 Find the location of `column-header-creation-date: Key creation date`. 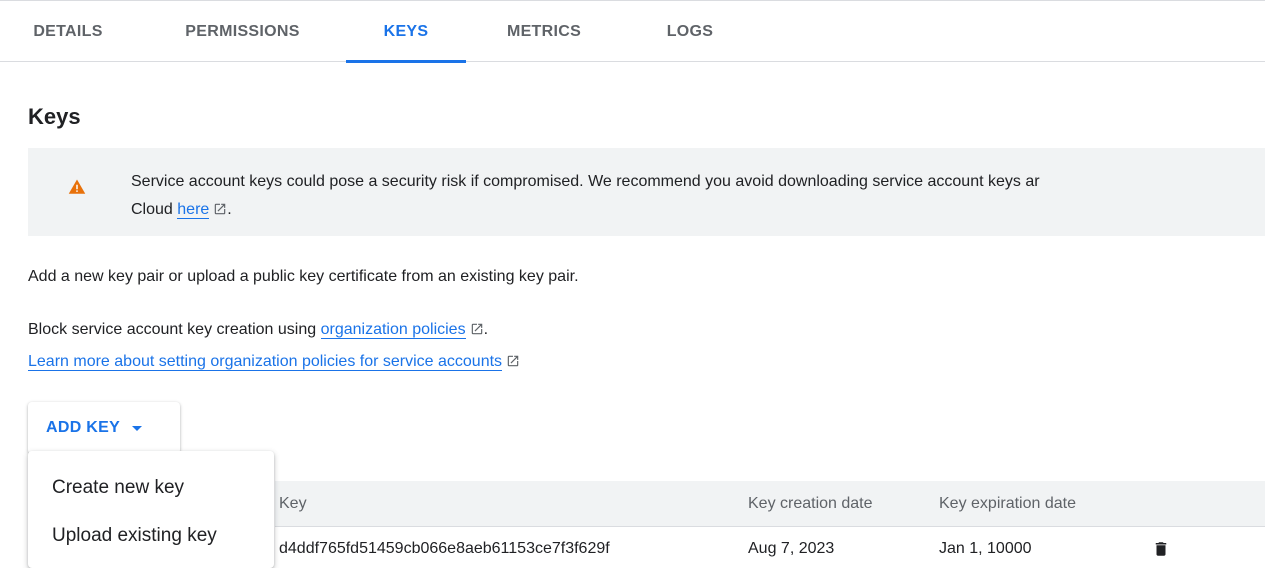

column-header-creation-date: Key creation date is located at coordinates (810, 504).